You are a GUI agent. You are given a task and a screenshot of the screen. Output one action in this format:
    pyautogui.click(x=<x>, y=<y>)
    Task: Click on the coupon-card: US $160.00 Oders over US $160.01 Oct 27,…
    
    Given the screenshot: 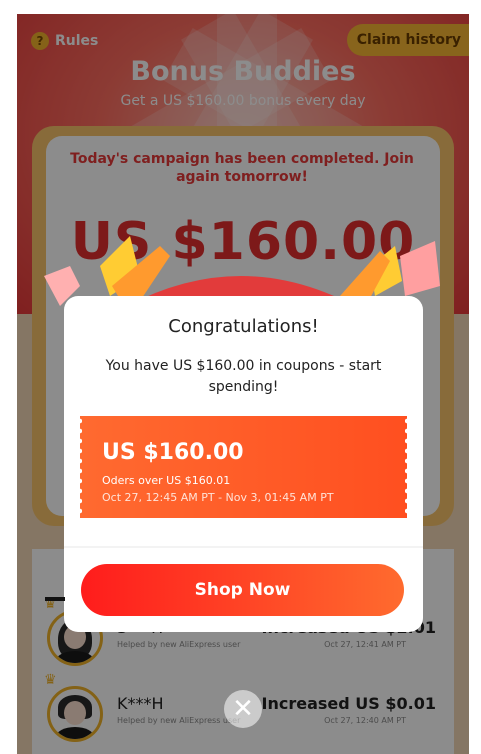 What is the action you would take?
    pyautogui.click(x=243, y=467)
    